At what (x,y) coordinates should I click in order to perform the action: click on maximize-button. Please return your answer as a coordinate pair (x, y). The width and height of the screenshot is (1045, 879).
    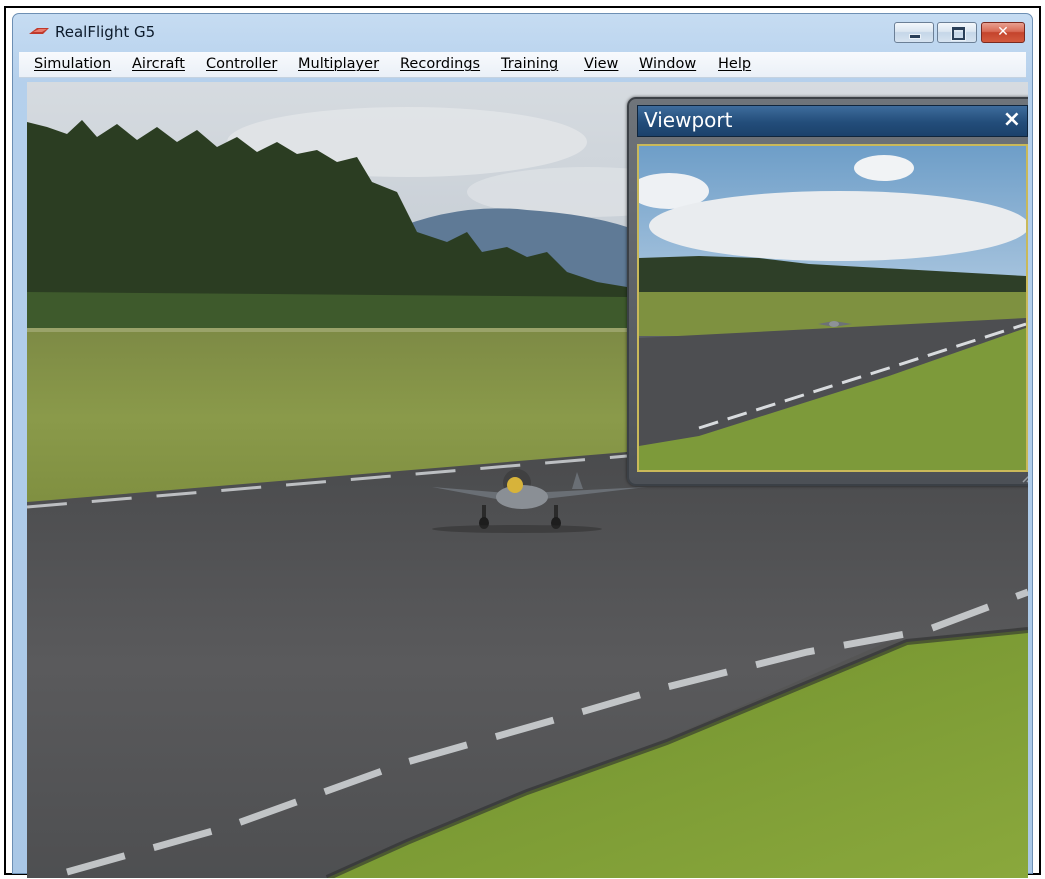
    Looking at the image, I should click on (957, 32).